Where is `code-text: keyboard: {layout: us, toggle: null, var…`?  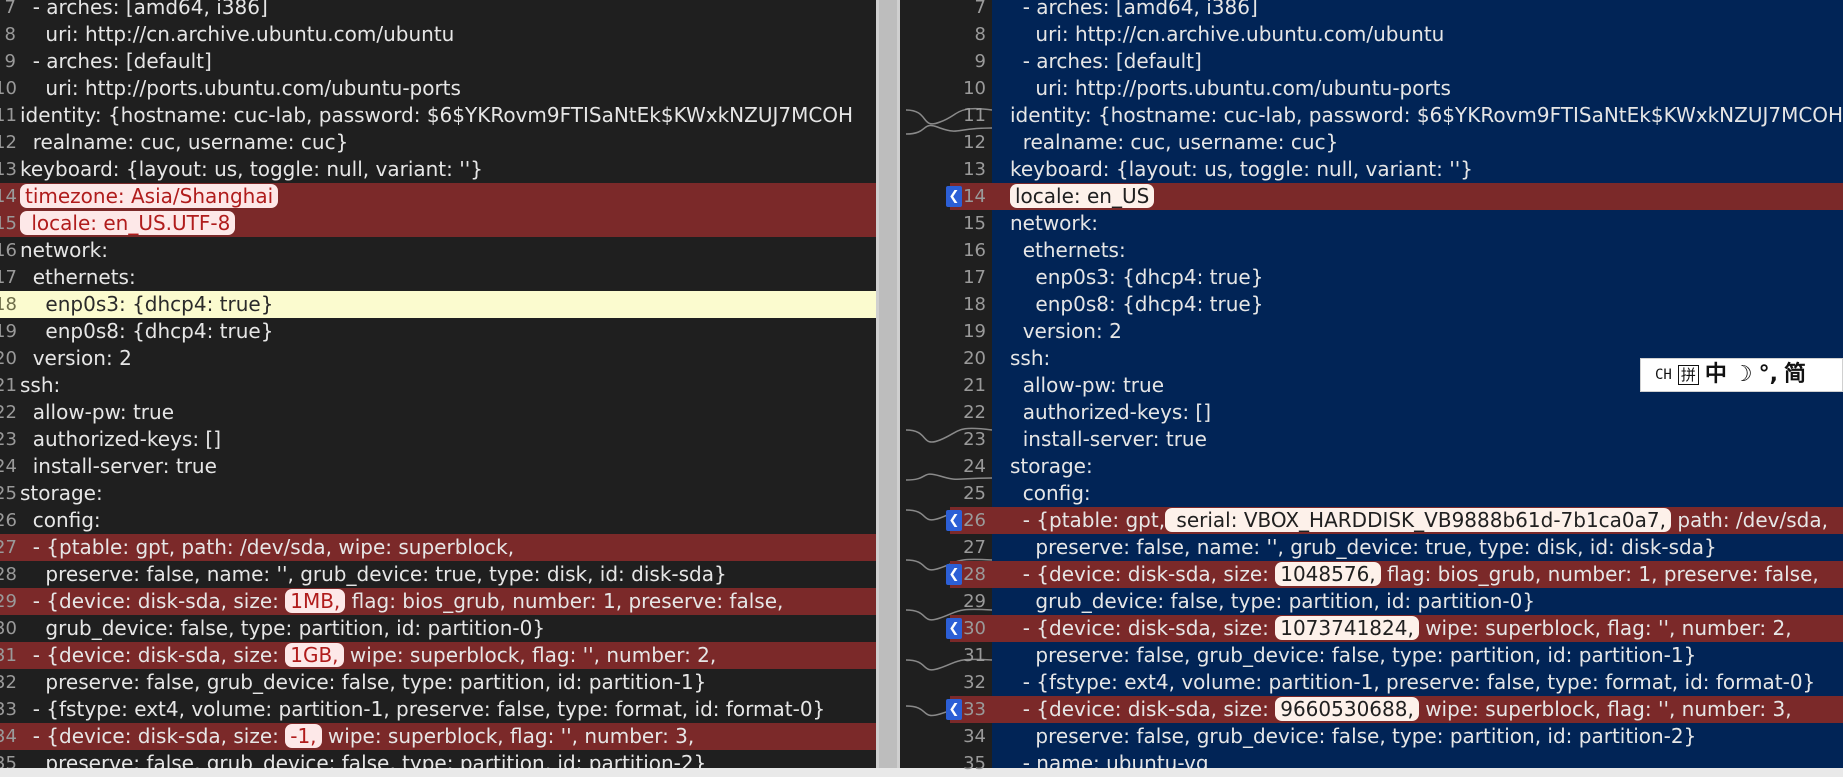
code-text: keyboard: {layout: us, toggle: null, var… is located at coordinates (1241, 169).